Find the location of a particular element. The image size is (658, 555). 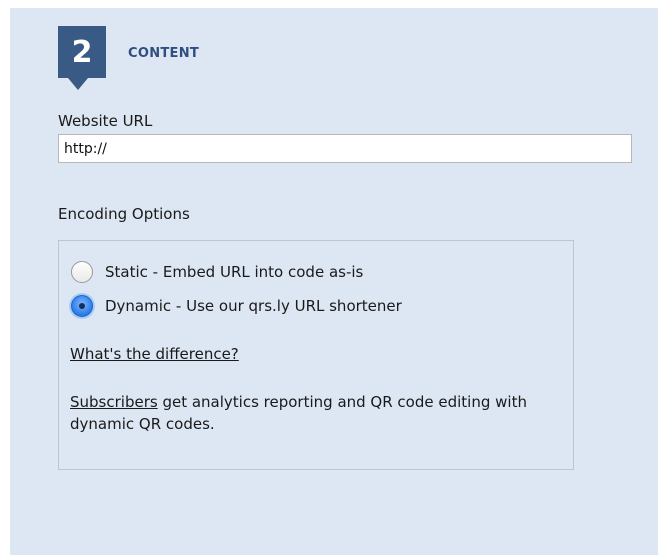

step-number: 2 is located at coordinates (82, 52).